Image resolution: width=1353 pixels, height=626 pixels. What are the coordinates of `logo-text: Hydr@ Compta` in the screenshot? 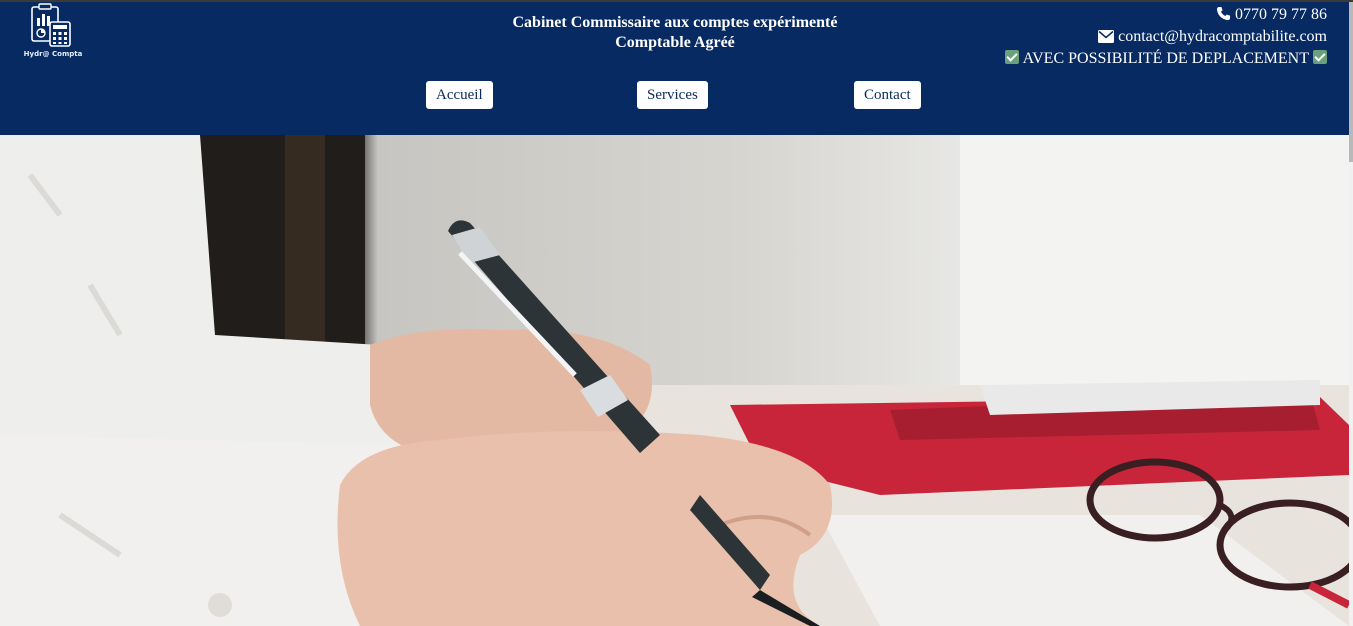 It's located at (53, 54).